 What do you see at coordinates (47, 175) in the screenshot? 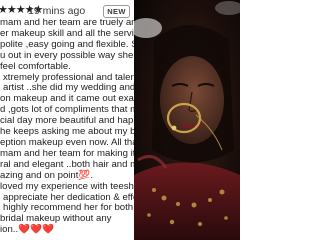
I see `review-line: azing and on point💯.` at bounding box center [47, 175].